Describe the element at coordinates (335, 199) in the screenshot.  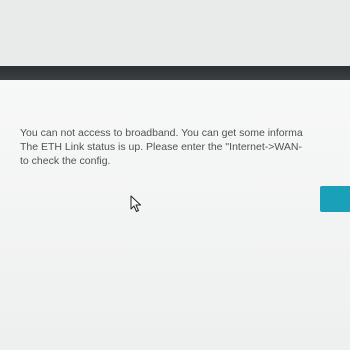
I see `action-button` at that location.